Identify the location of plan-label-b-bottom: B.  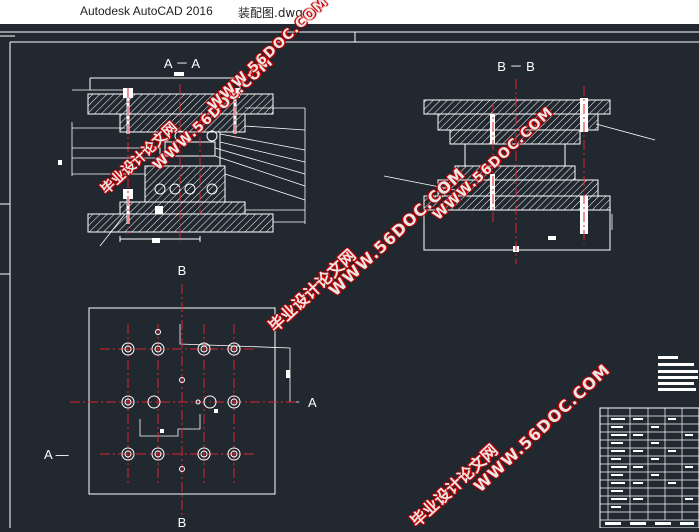
(182, 521).